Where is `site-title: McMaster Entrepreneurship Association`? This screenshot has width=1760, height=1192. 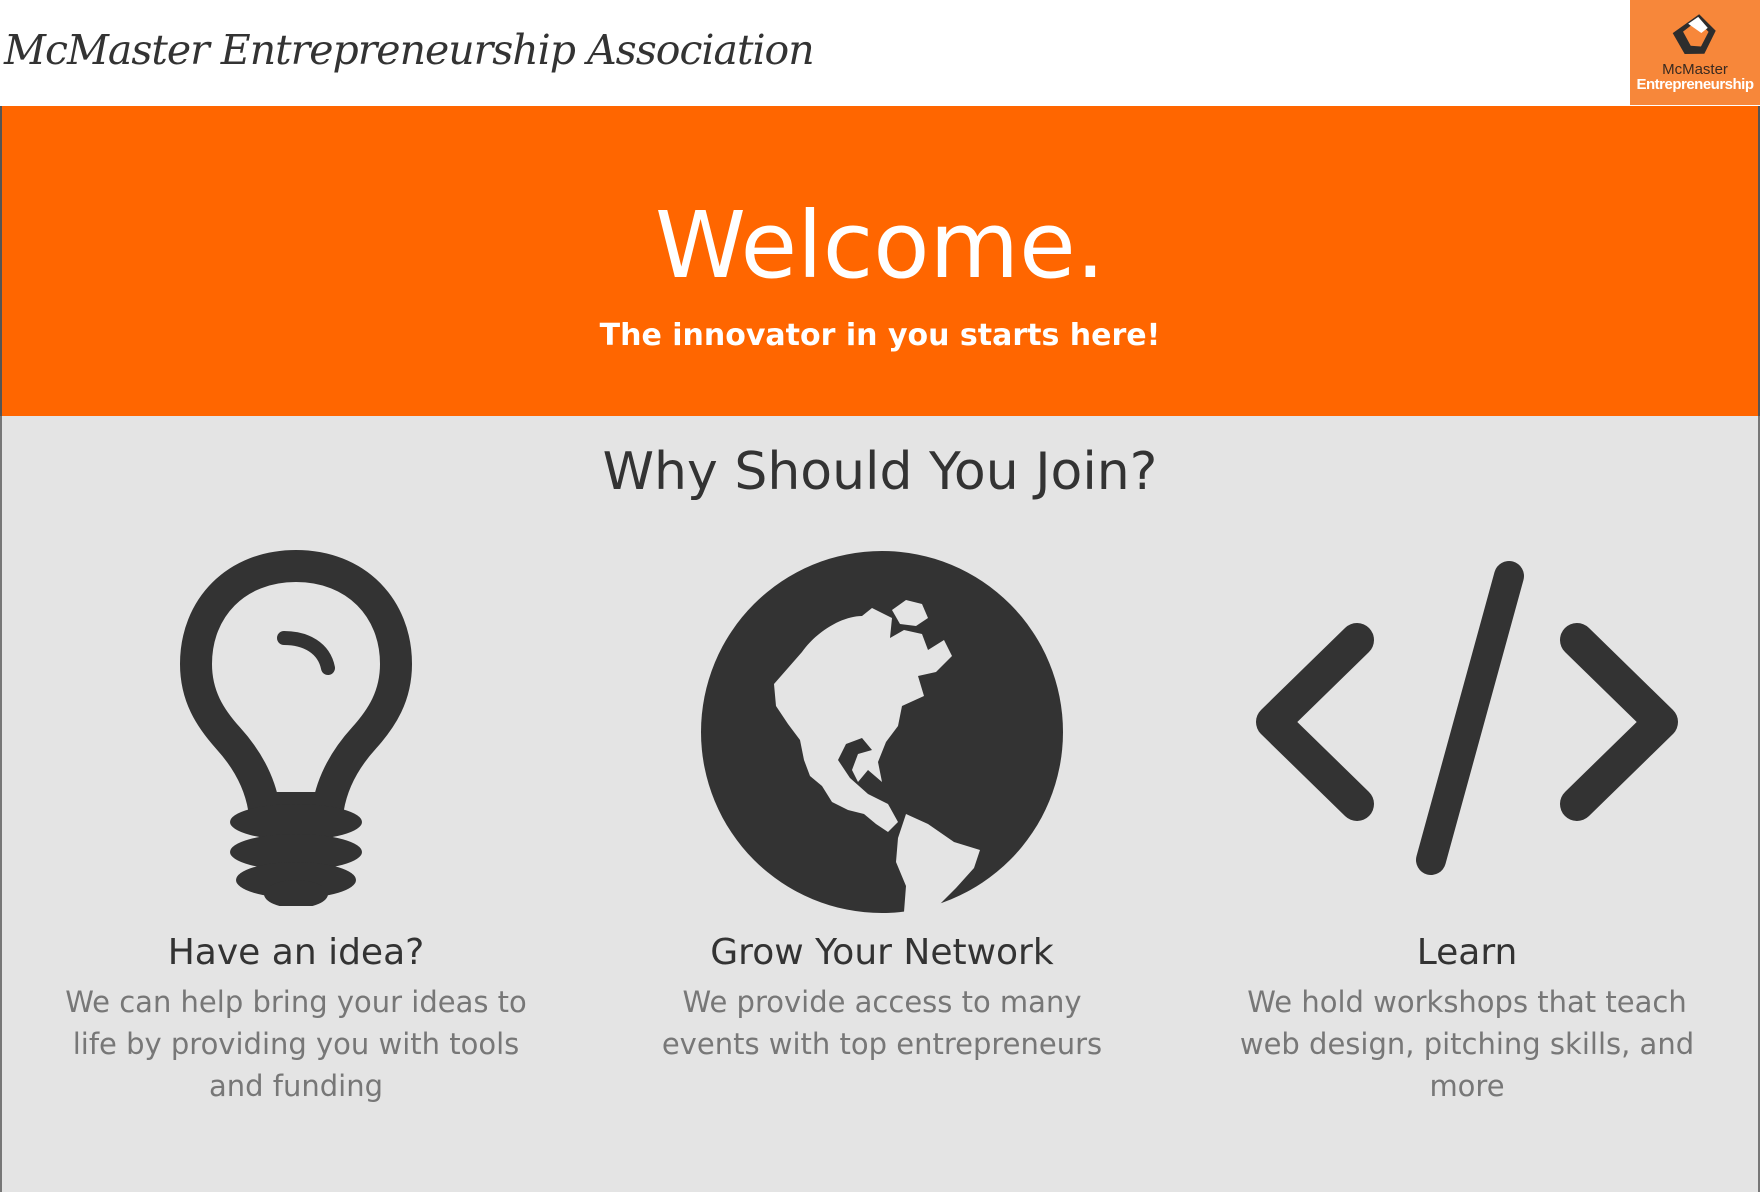
site-title: McMaster Entrepreneurship Association is located at coordinates (409, 50).